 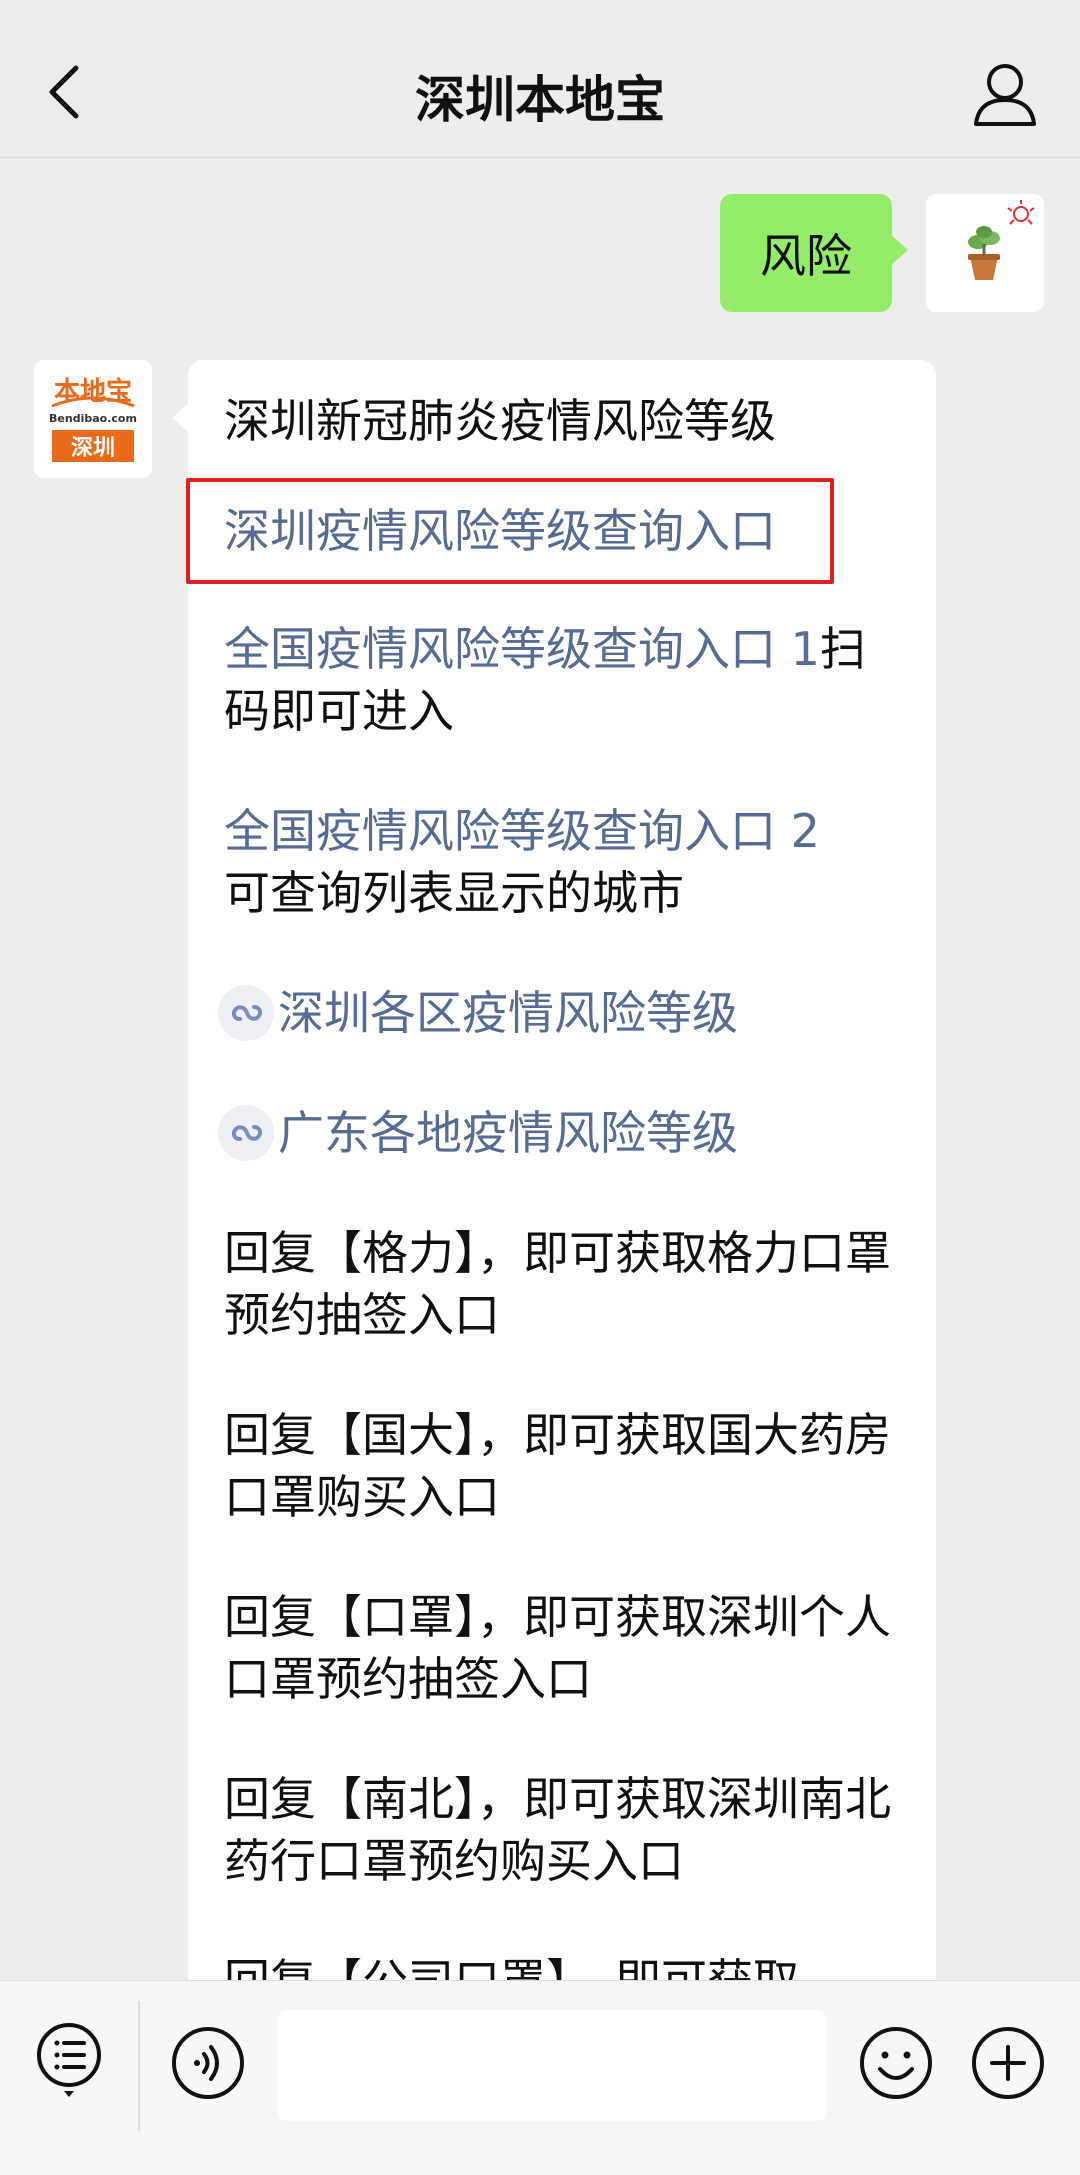 What do you see at coordinates (540, 100) in the screenshot?
I see `page-title: 深圳本地宝` at bounding box center [540, 100].